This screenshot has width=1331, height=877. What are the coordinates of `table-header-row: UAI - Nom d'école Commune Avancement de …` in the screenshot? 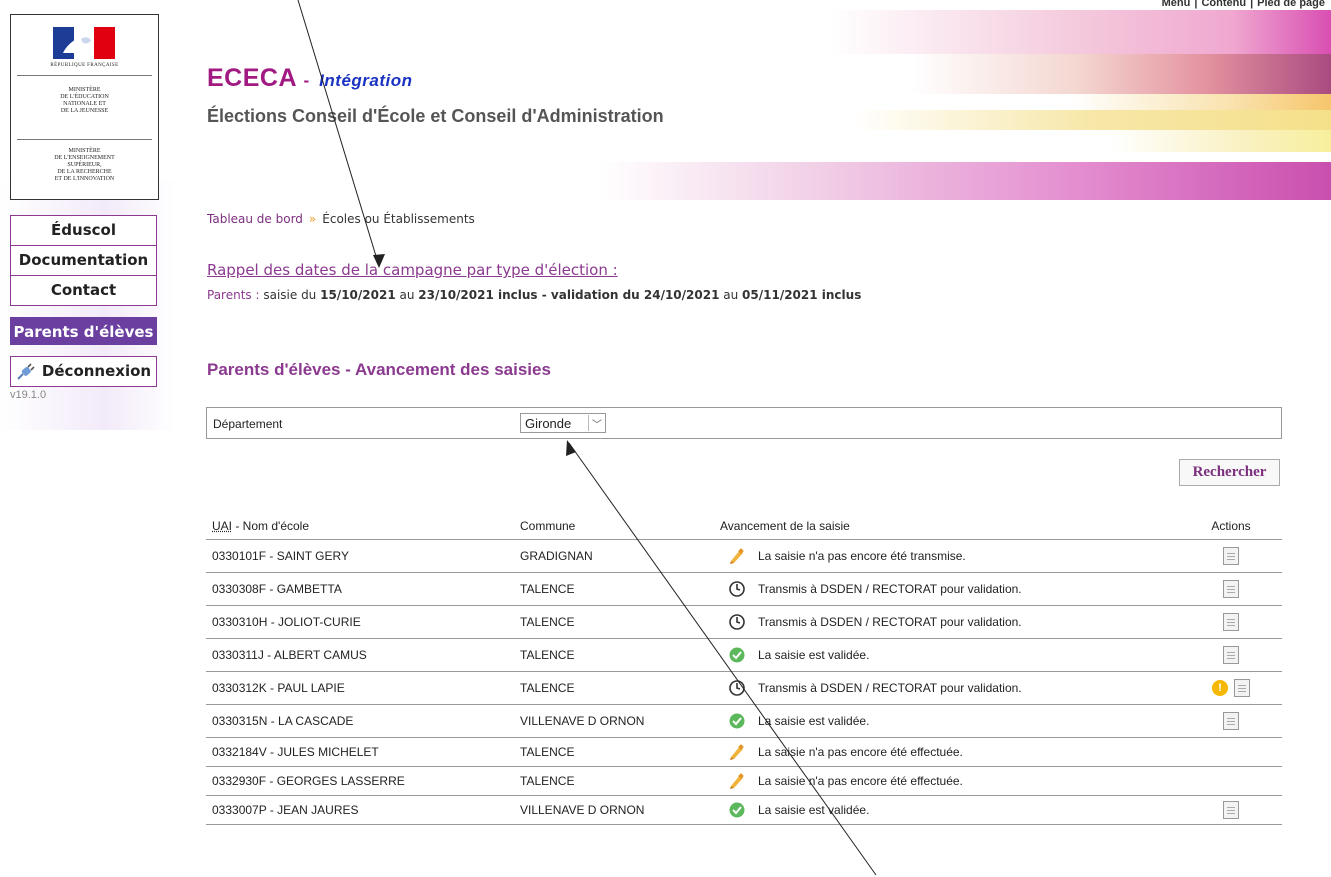 It's located at (744, 526).